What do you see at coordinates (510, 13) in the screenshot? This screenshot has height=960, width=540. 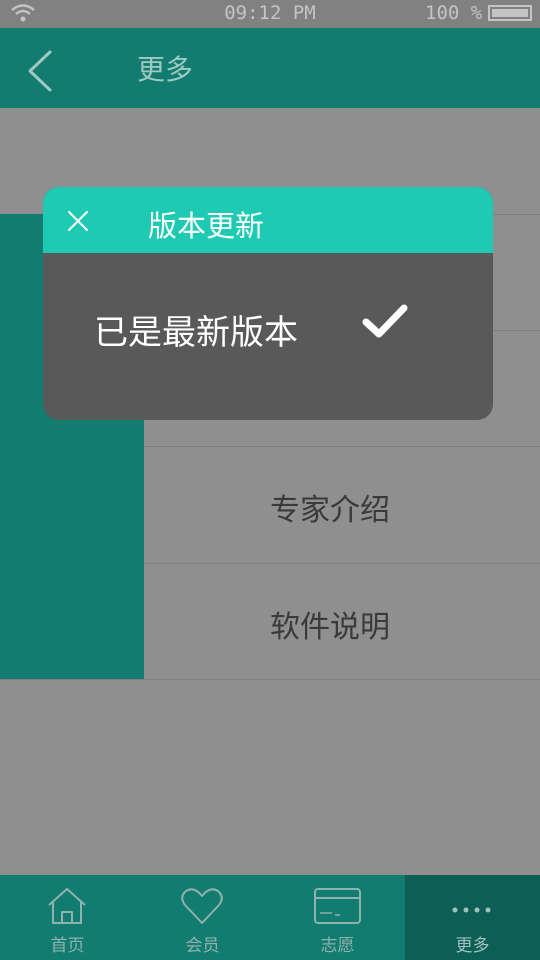 I see `battery-icon` at bounding box center [510, 13].